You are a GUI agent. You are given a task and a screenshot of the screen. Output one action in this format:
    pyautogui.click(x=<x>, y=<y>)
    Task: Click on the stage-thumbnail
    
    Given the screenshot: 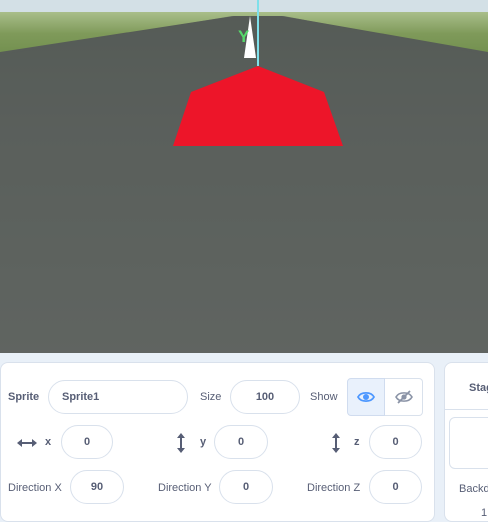 What is the action you would take?
    pyautogui.click(x=468, y=443)
    